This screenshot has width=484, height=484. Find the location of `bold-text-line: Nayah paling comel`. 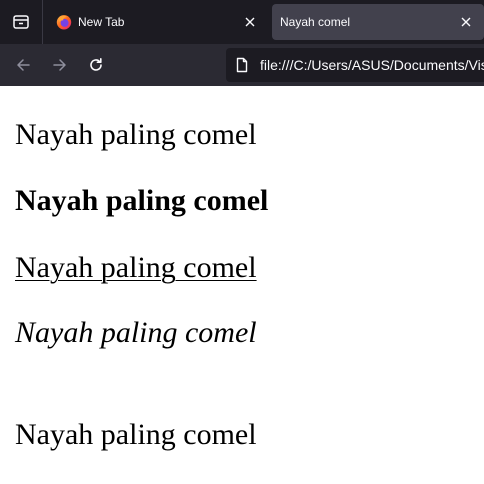

bold-text-line: Nayah paling comel is located at coordinates (142, 200).